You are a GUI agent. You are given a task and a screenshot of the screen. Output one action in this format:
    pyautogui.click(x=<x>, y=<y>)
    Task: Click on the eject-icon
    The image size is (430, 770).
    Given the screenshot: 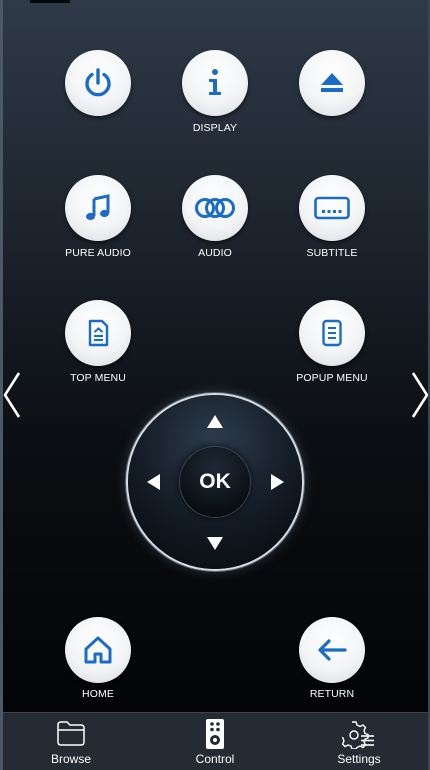 What is the action you would take?
    pyautogui.click(x=332, y=82)
    